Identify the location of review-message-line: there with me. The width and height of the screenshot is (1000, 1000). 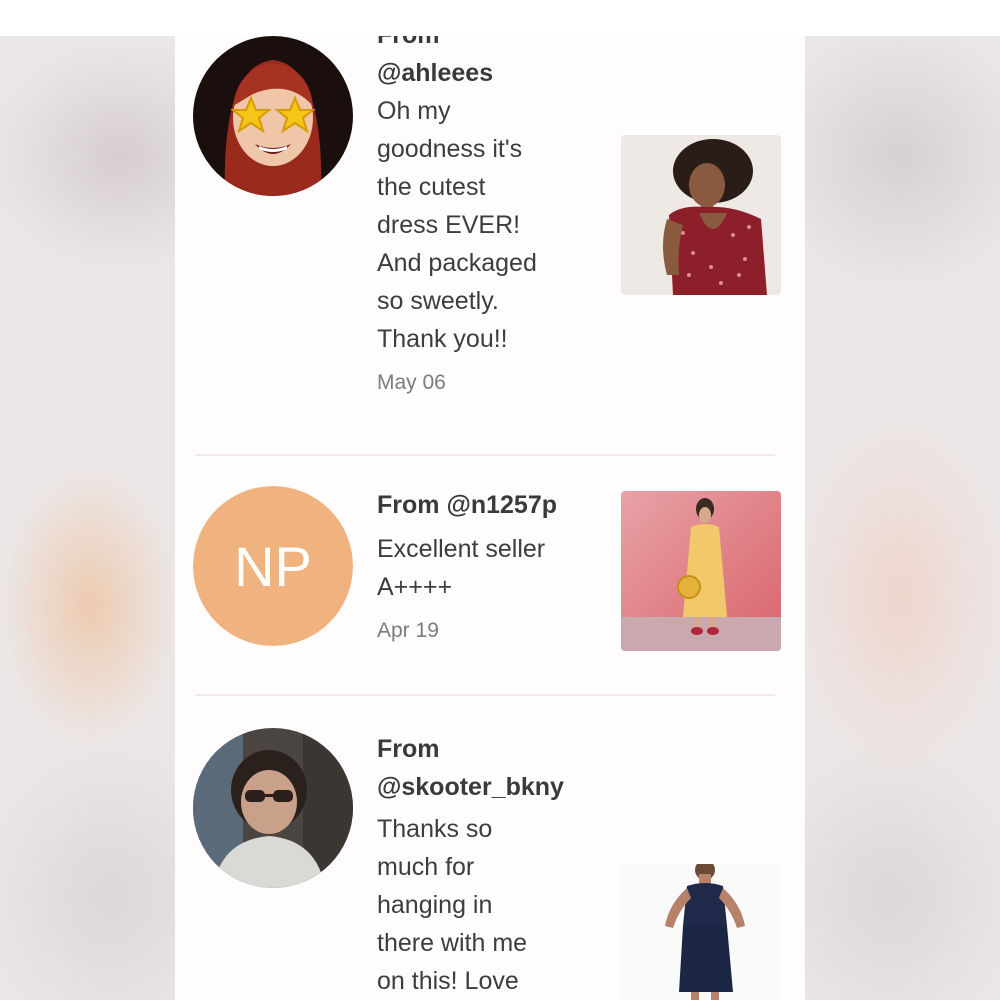
(452, 943).